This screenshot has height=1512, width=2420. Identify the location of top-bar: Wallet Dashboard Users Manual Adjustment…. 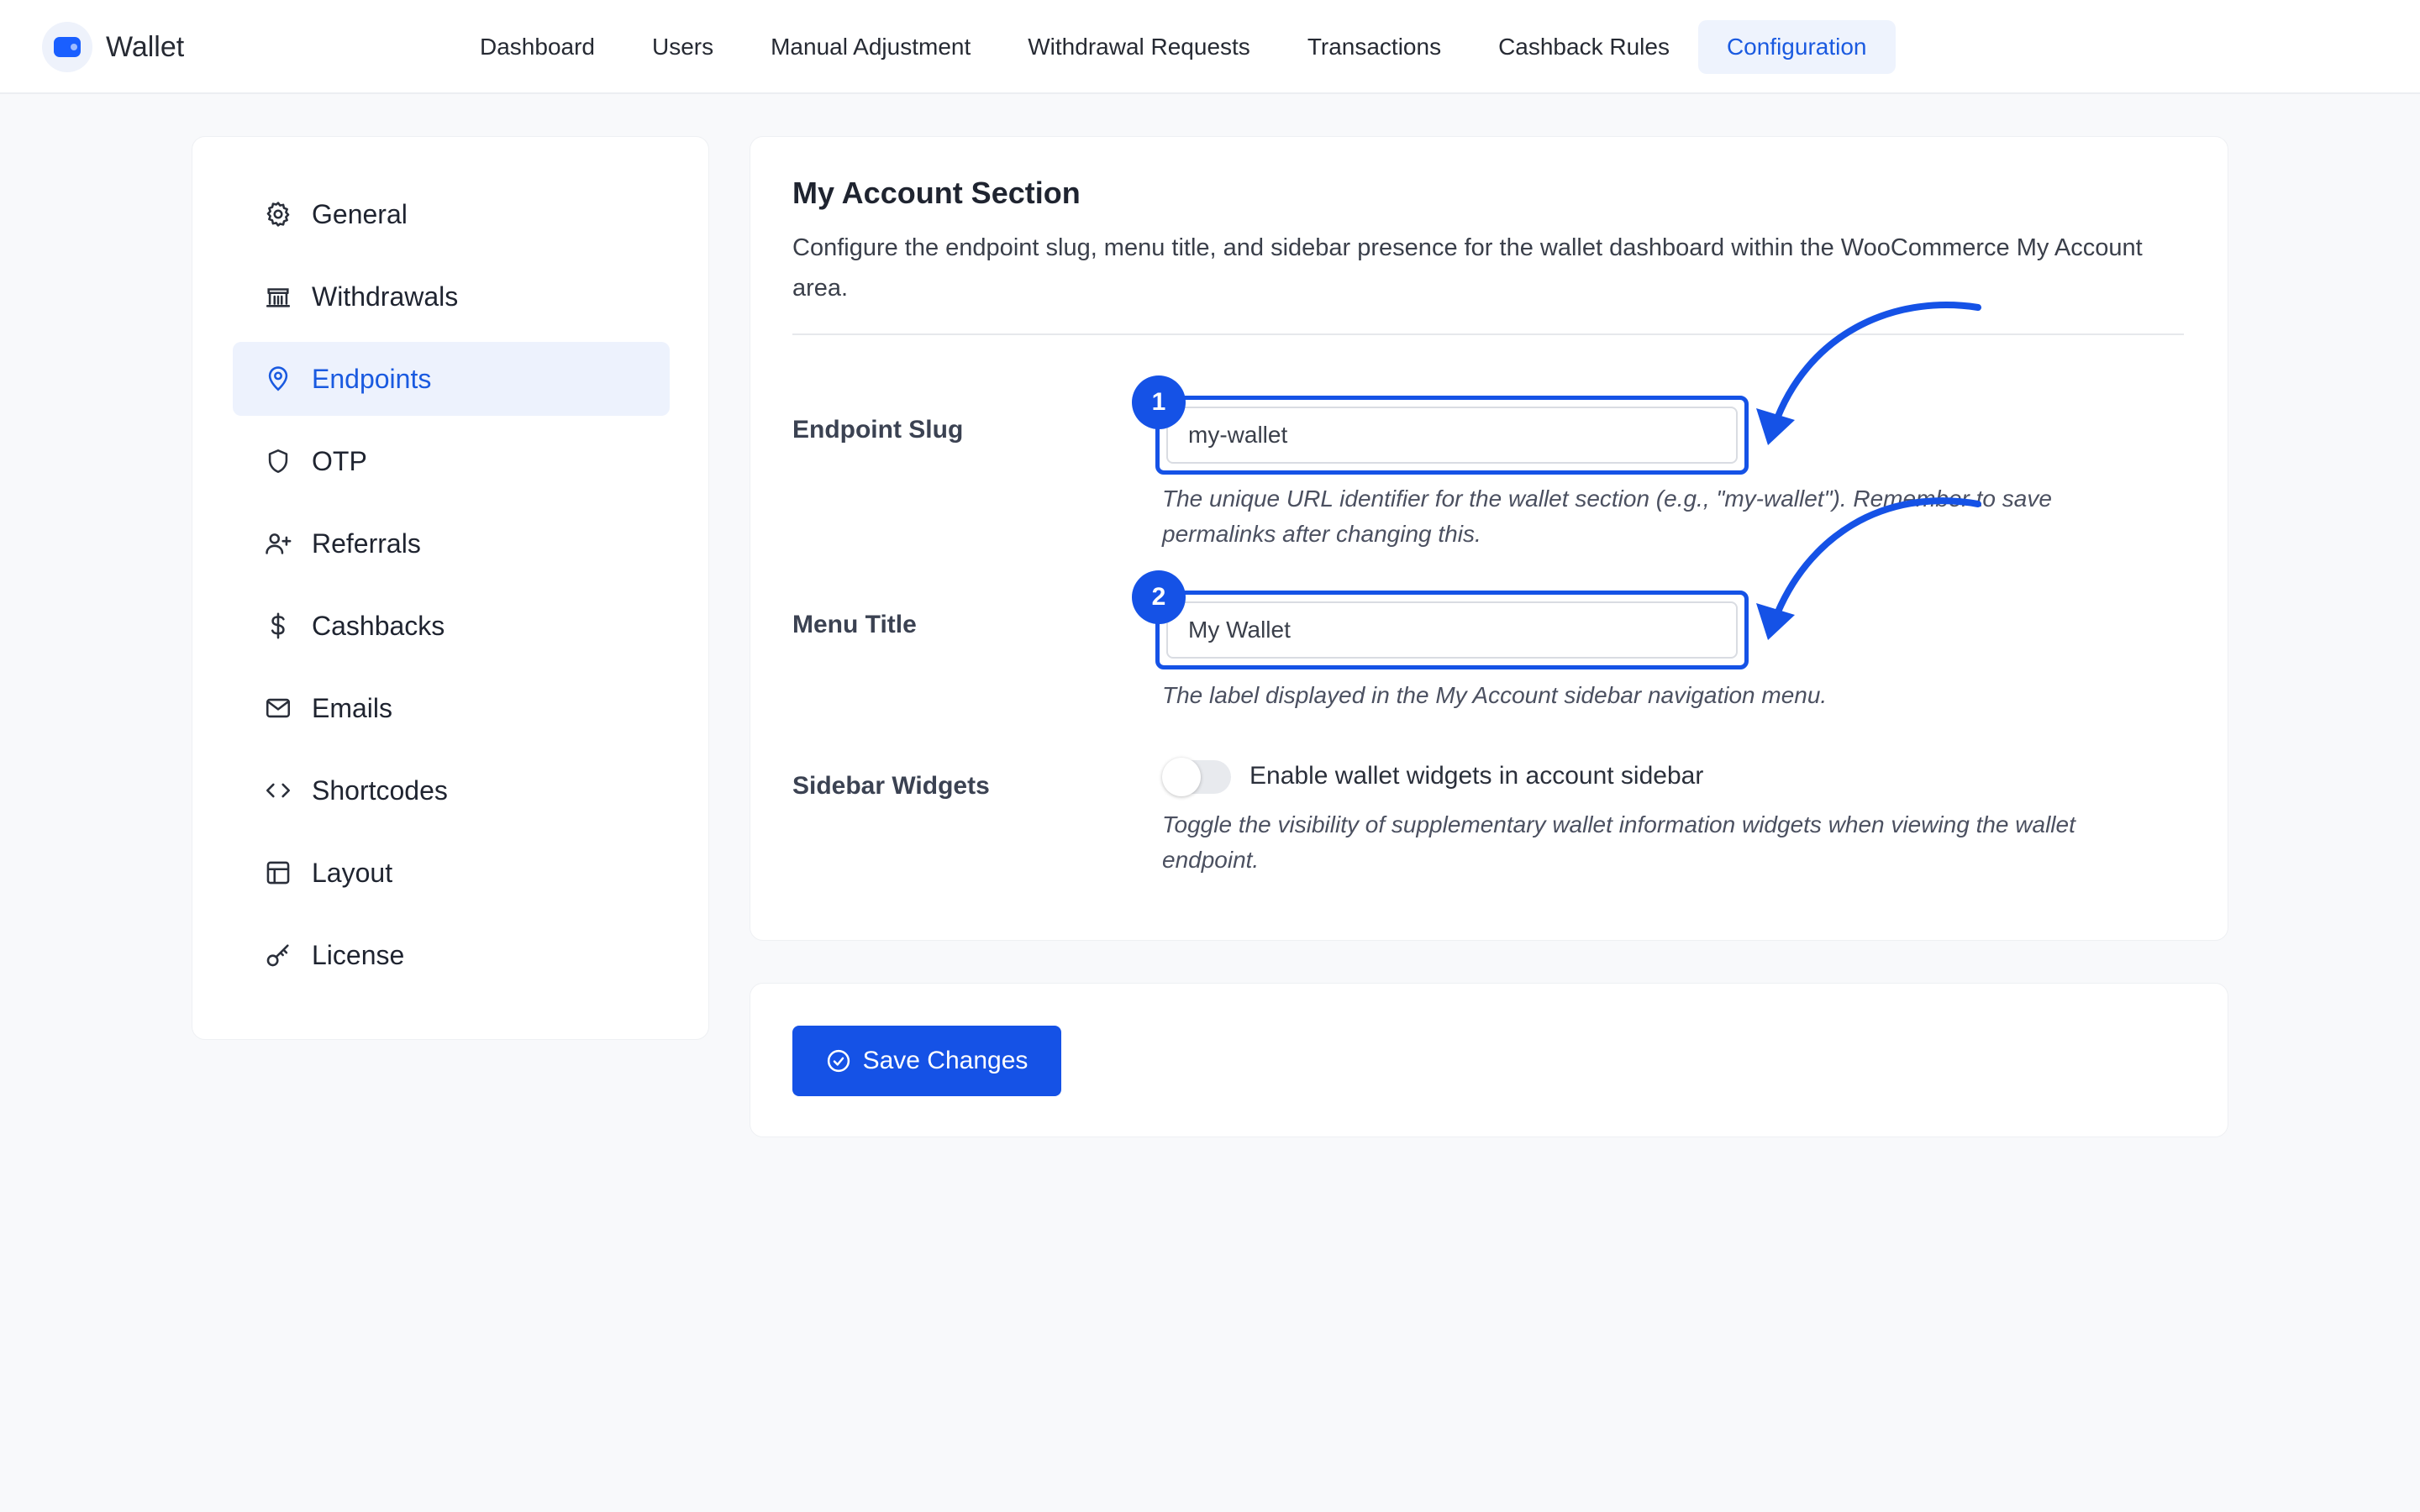
(1210, 47).